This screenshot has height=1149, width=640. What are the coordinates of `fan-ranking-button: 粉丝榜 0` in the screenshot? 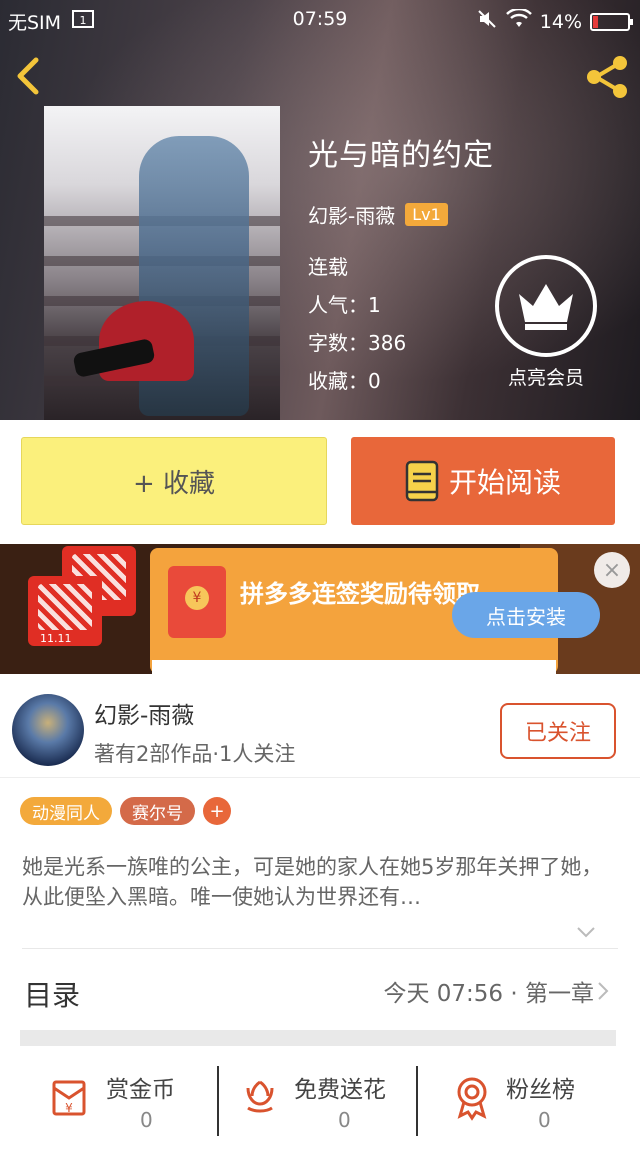 It's located at (525, 1101).